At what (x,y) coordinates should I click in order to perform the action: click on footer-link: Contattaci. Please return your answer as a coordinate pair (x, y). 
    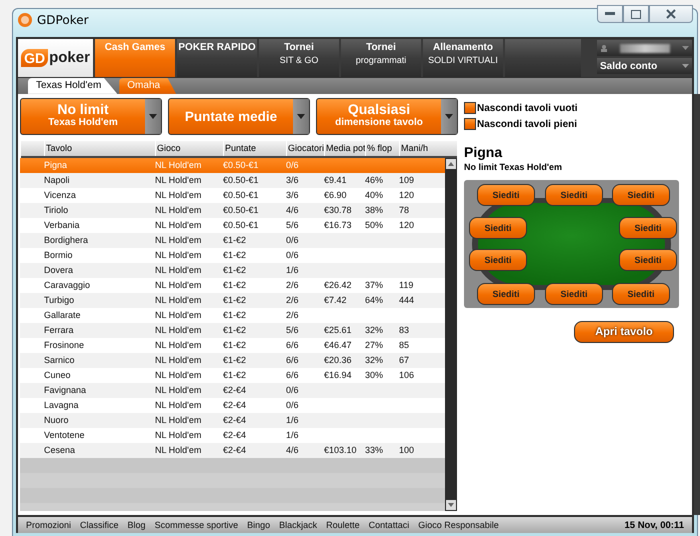
    Looking at the image, I should click on (389, 525).